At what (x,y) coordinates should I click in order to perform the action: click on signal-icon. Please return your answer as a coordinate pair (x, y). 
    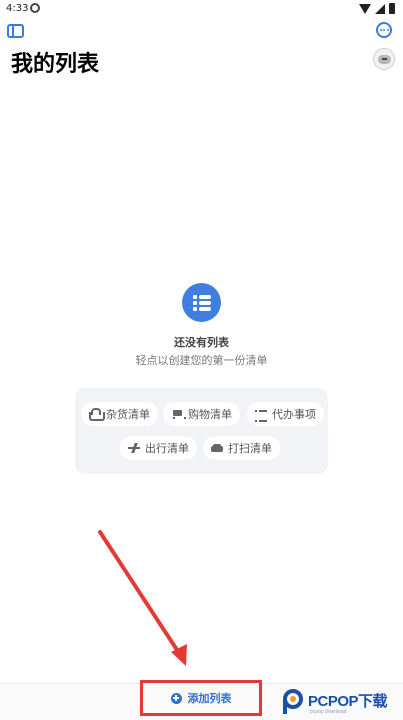
    Looking at the image, I should click on (380, 8).